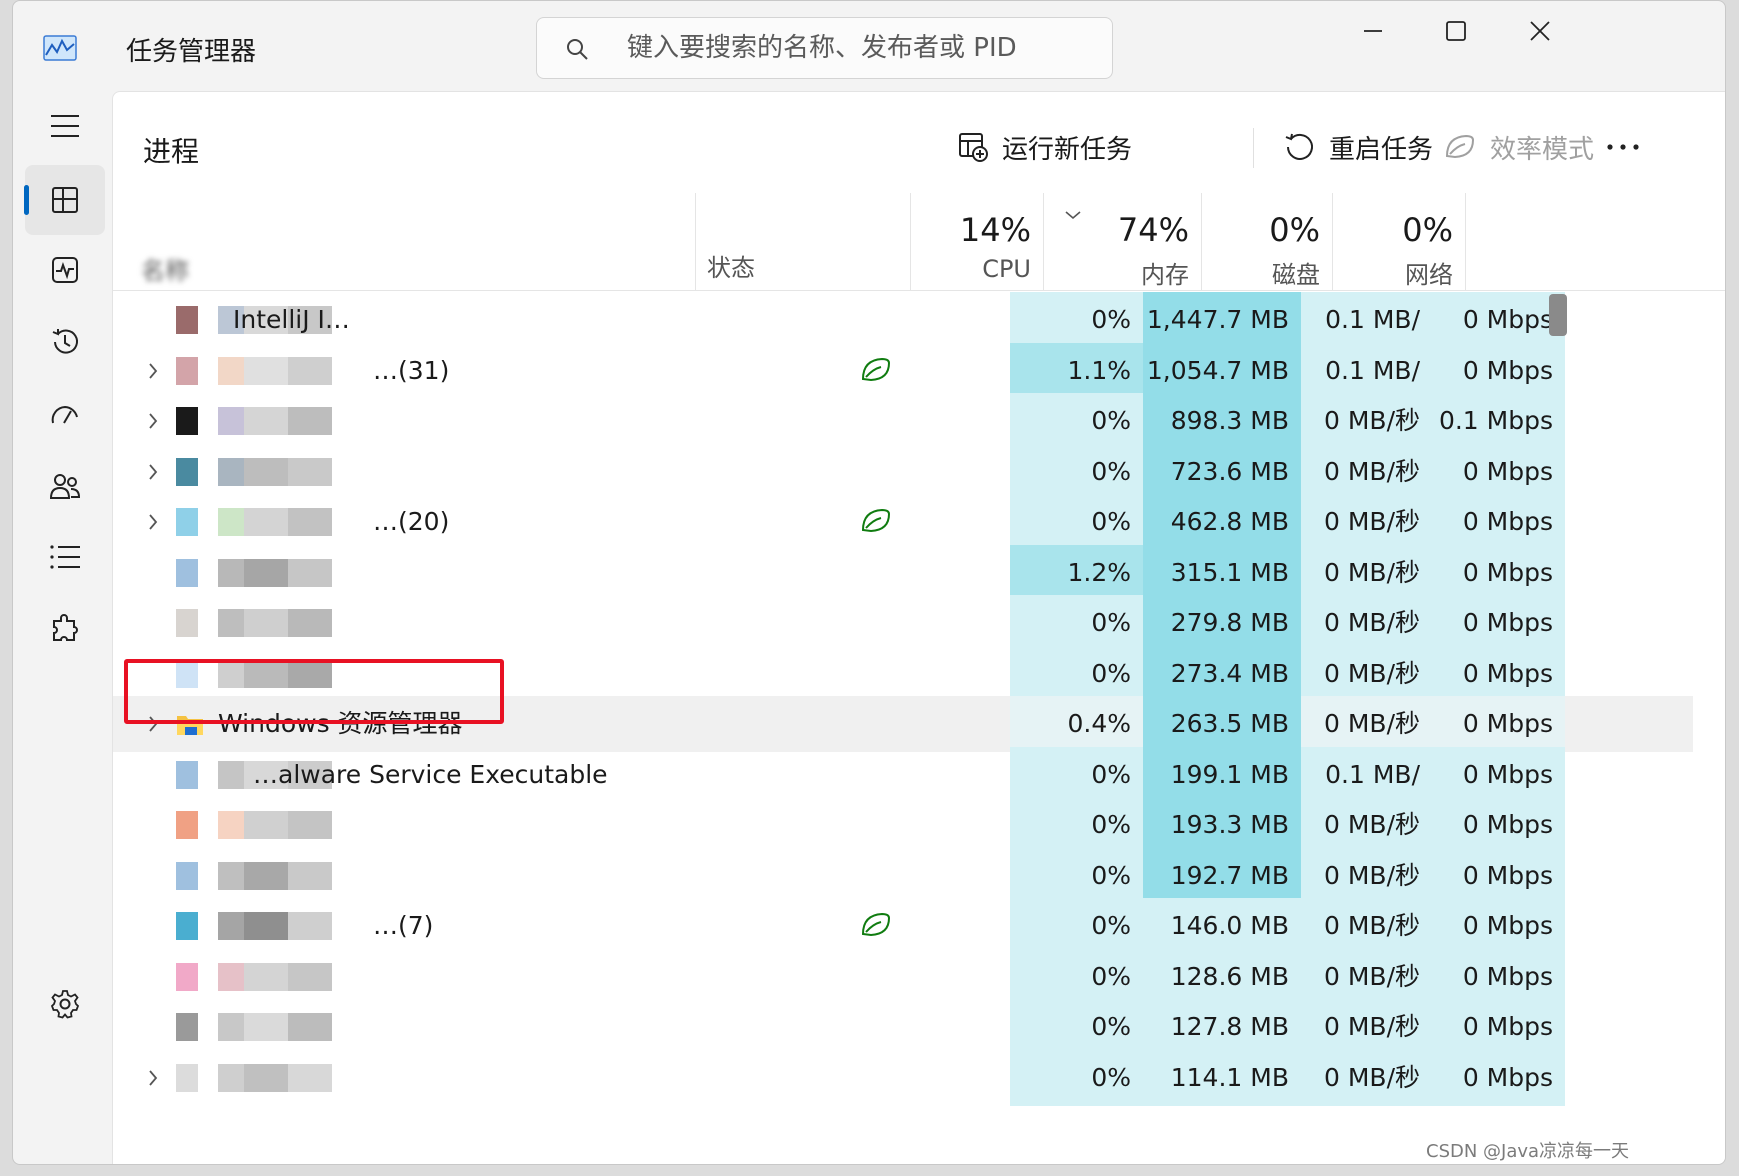 This screenshot has width=1739, height=1176. Describe the element at coordinates (970, 238) in the screenshot. I see `column-cpu: 14% CPU` at that location.